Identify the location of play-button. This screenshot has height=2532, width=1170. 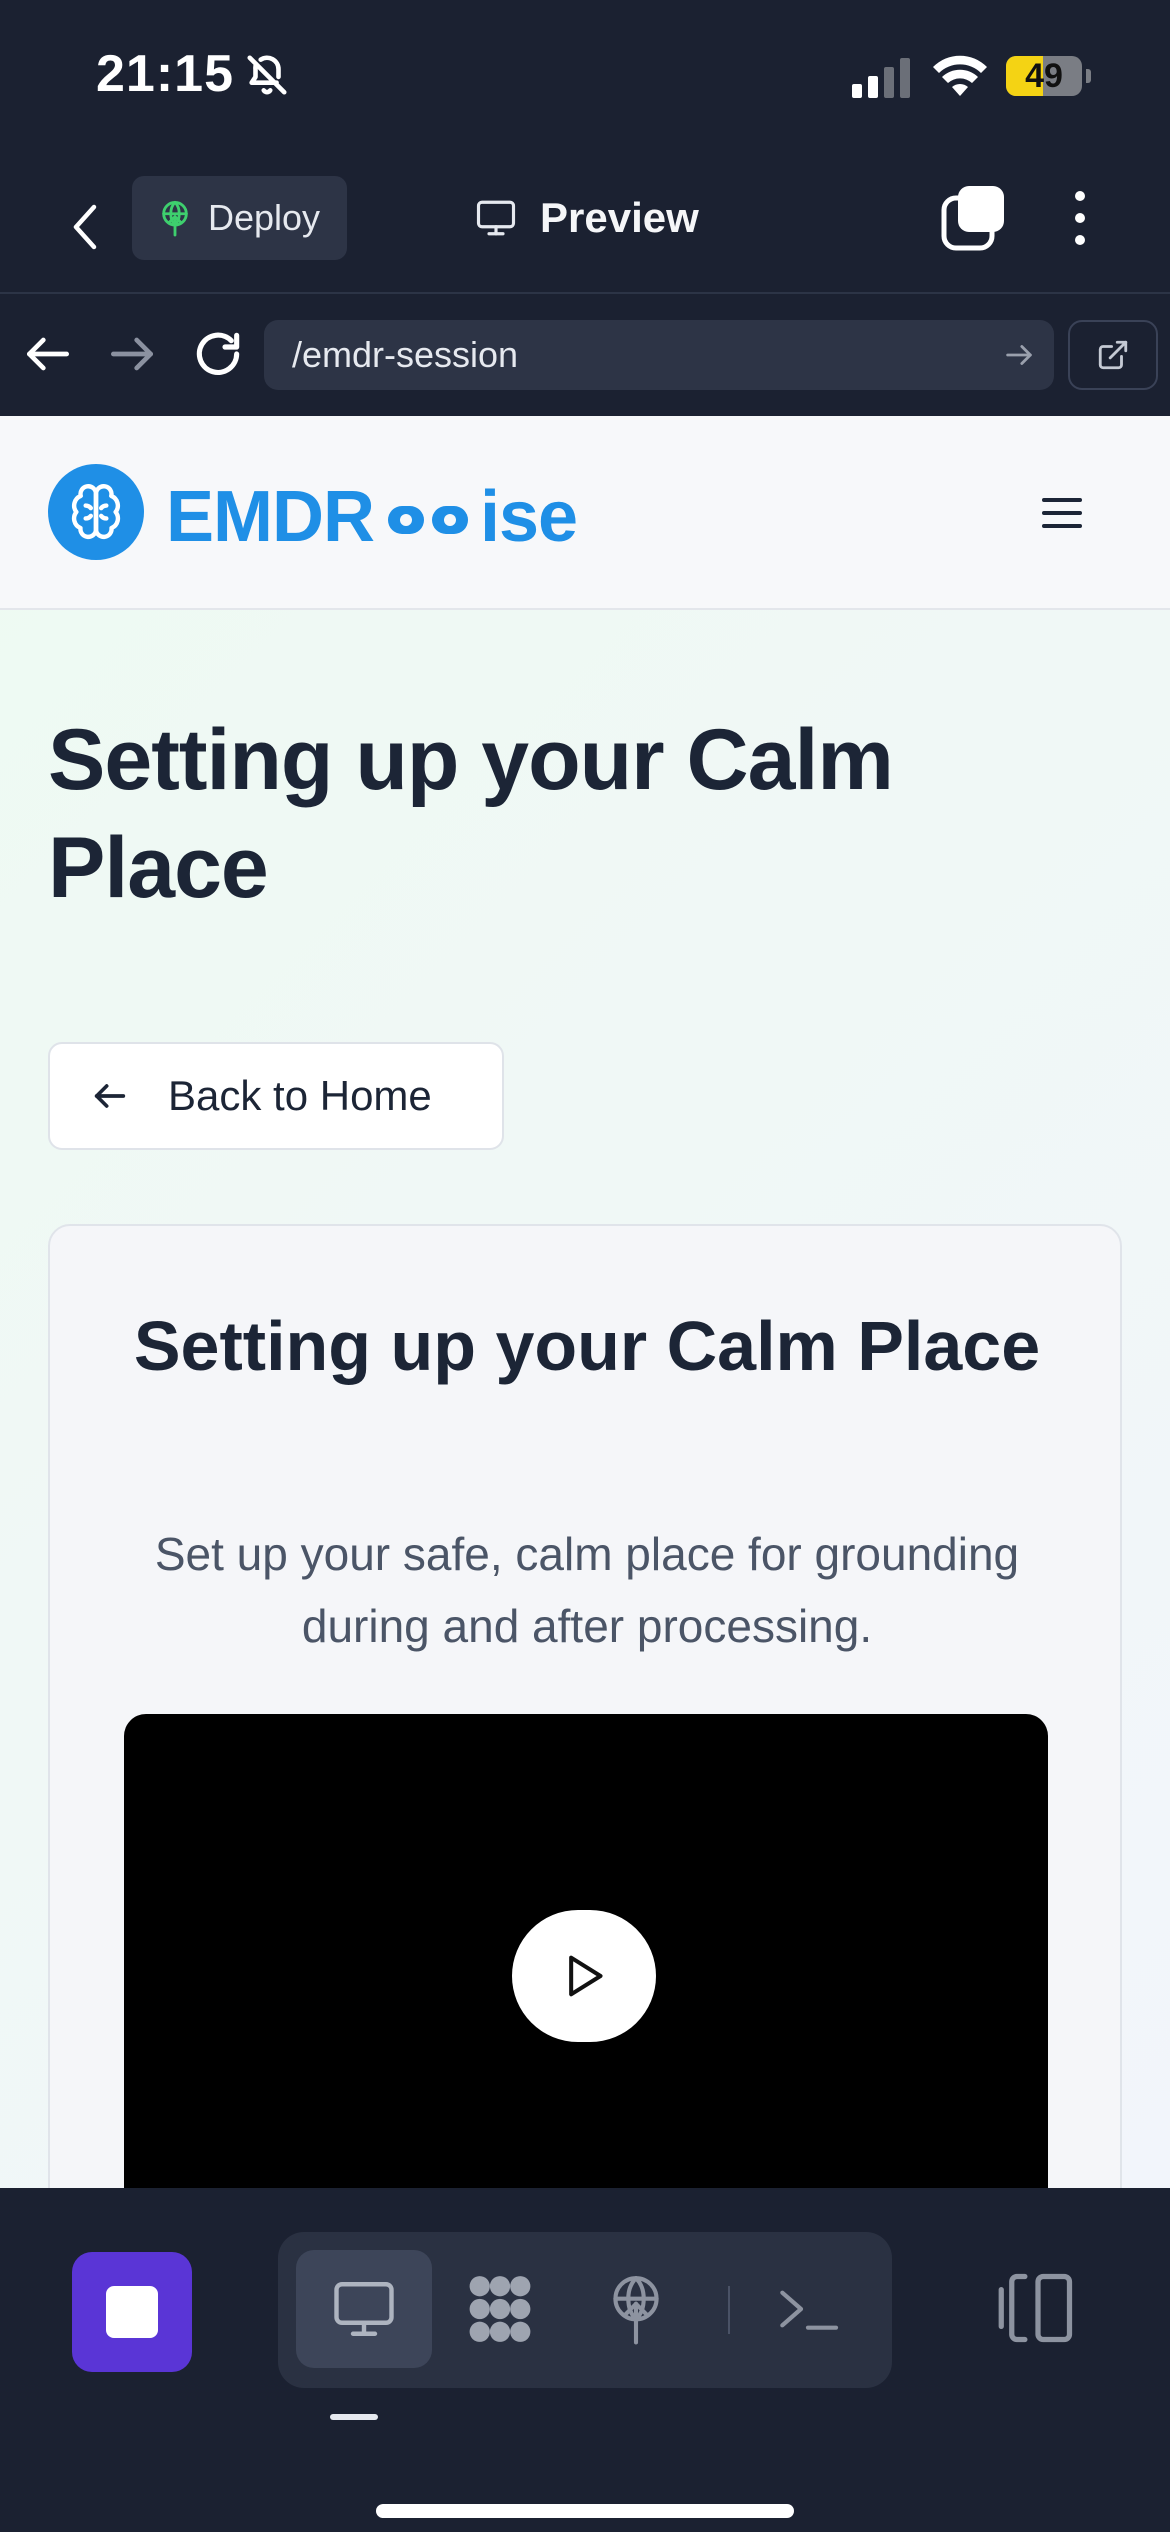
(584, 1976).